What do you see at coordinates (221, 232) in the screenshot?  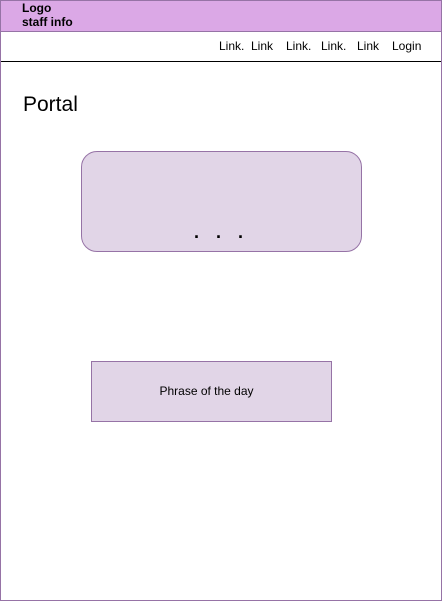 I see `hero-card-placeholder: . . .` at bounding box center [221, 232].